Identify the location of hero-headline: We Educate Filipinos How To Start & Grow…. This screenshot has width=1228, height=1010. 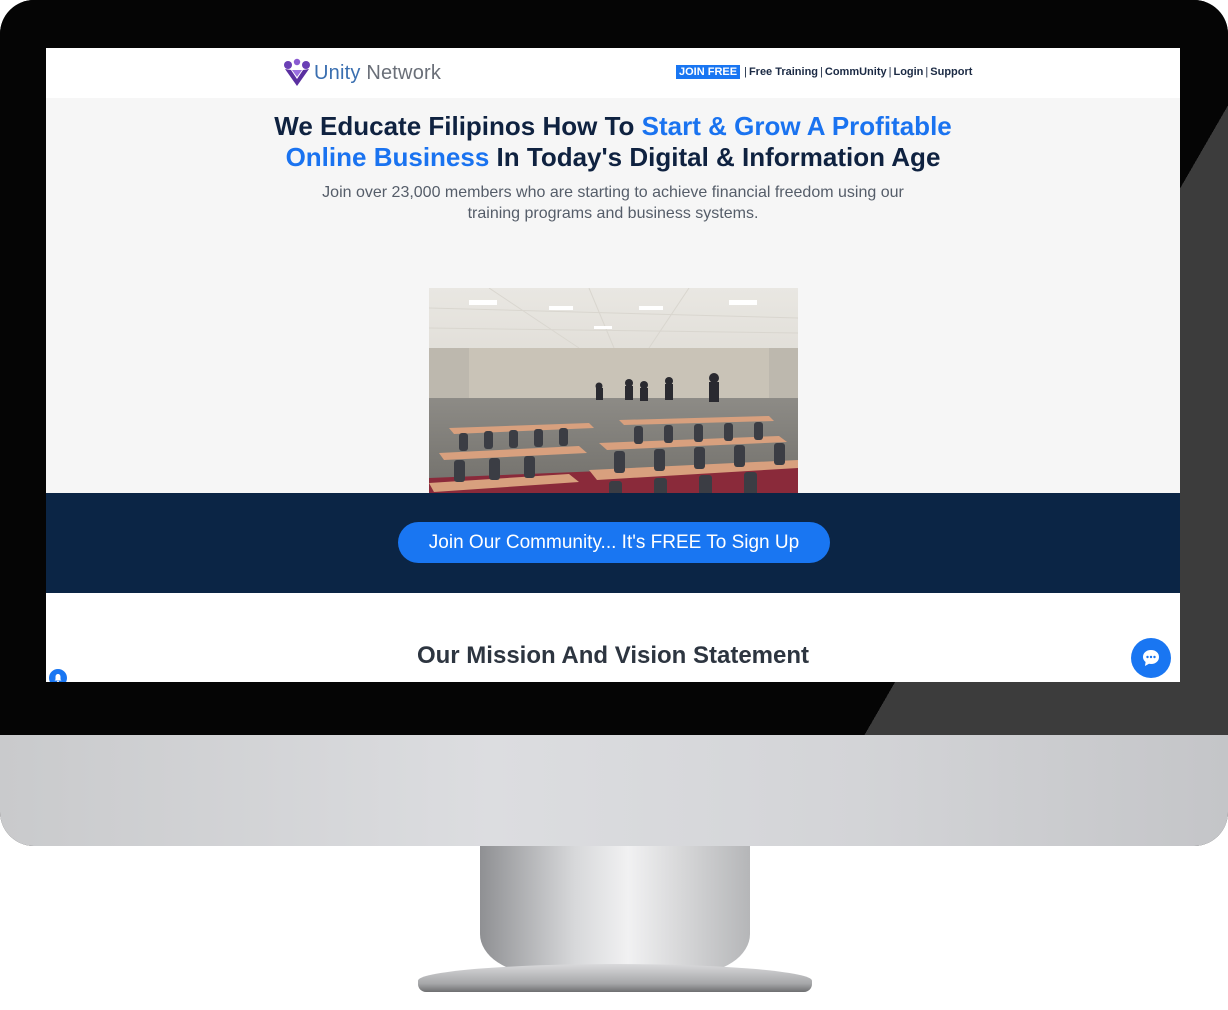
(613, 142).